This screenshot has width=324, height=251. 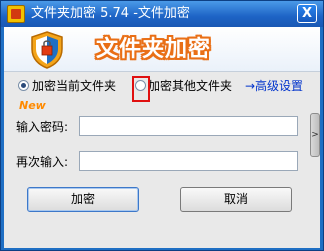 What do you see at coordinates (188, 161) in the screenshot?
I see `confirm-password-input` at bounding box center [188, 161].